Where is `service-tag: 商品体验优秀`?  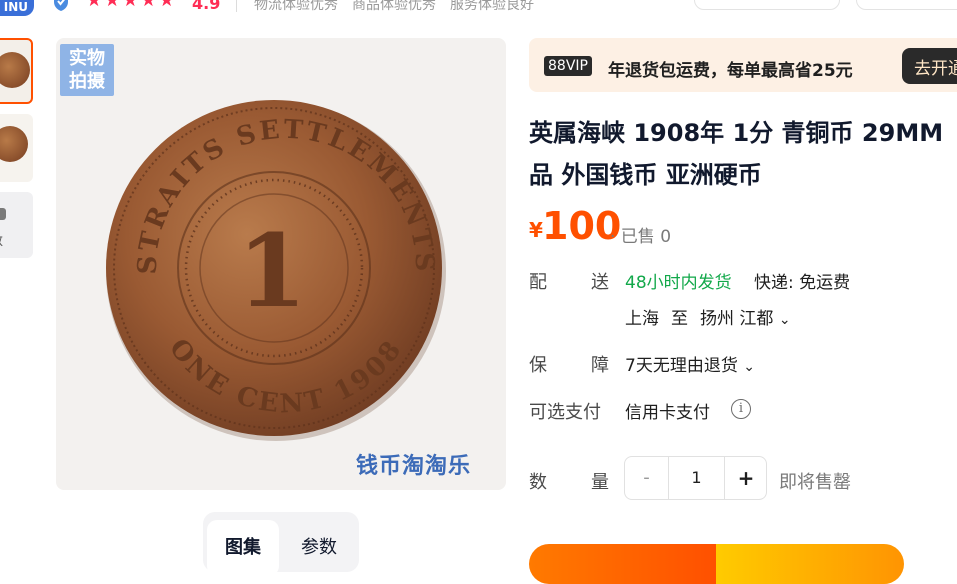
service-tag: 商品体验优秀 is located at coordinates (394, 6).